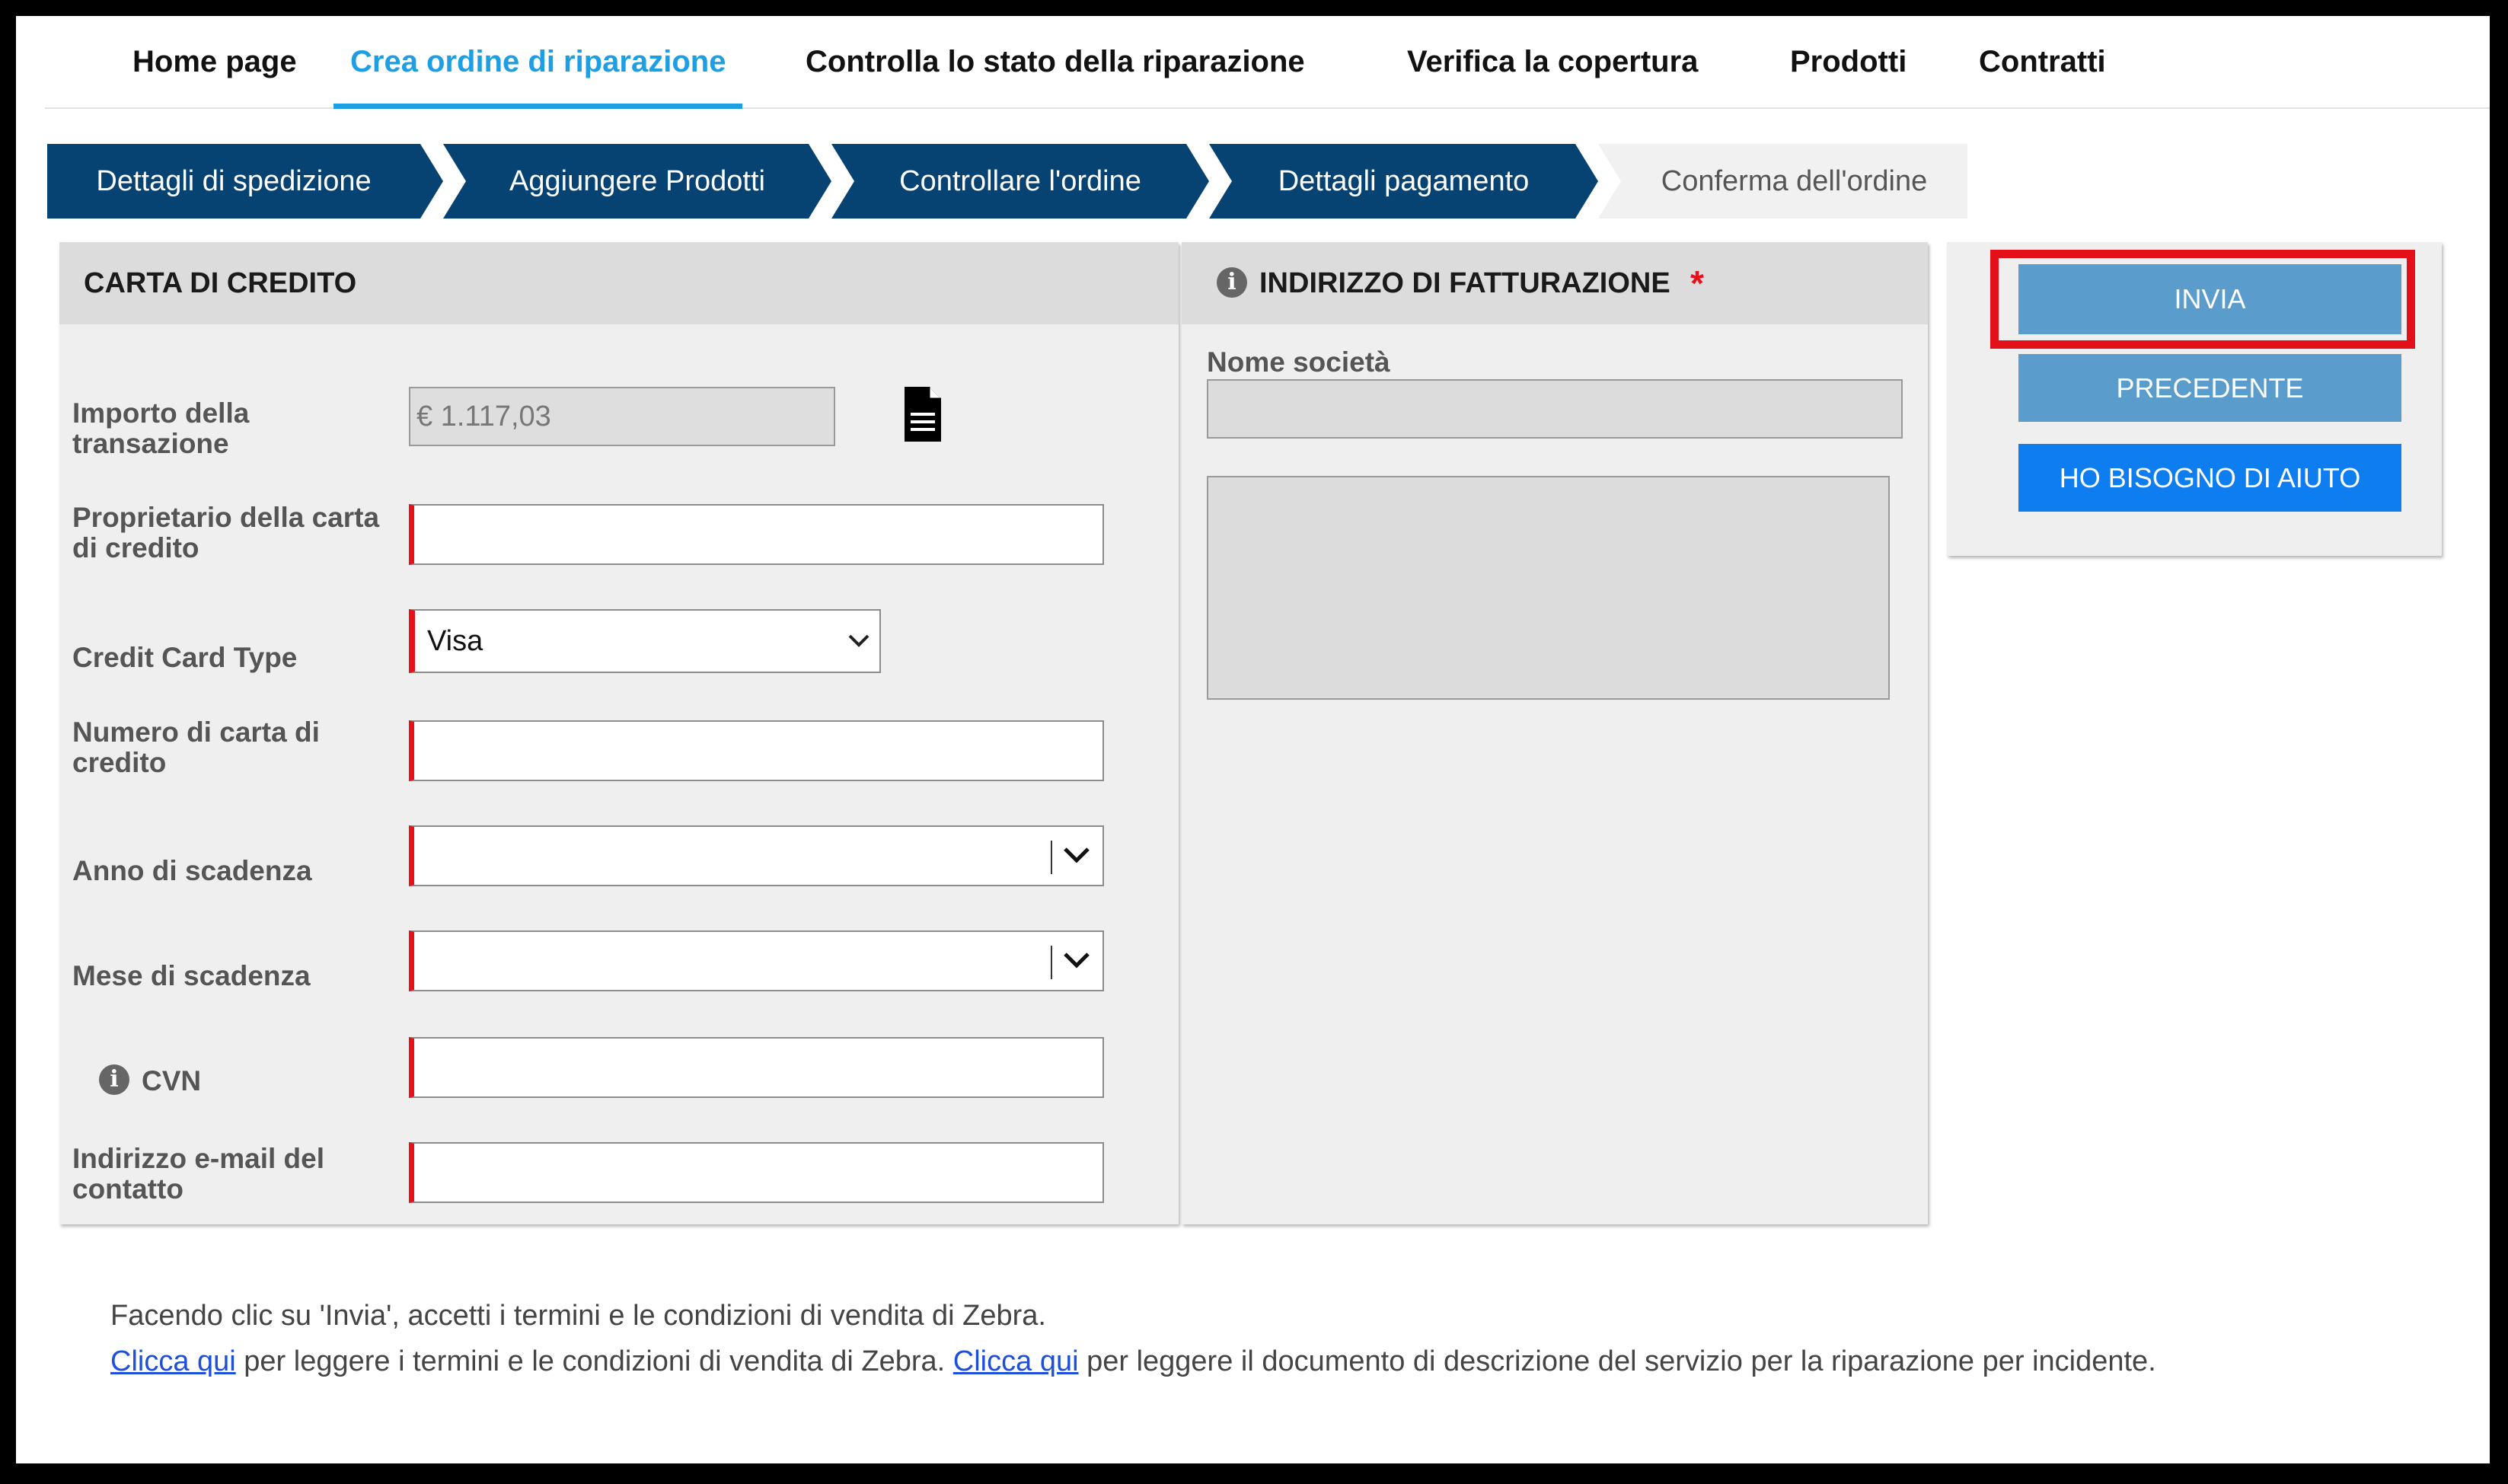  I want to click on step-shipping-details: Dettagli di spedizione, so click(245, 181).